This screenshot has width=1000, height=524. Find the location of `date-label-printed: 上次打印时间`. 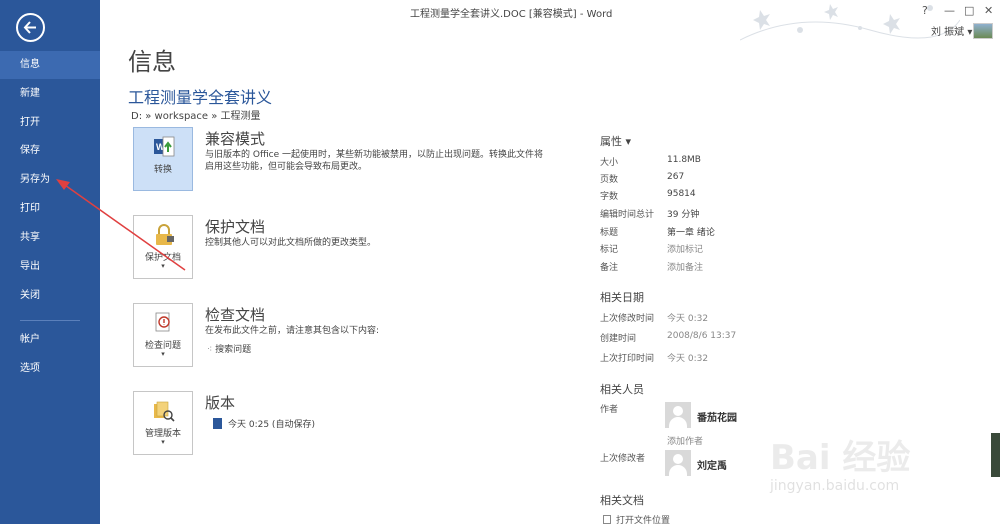

date-label-printed: 上次打印时间 is located at coordinates (627, 359).